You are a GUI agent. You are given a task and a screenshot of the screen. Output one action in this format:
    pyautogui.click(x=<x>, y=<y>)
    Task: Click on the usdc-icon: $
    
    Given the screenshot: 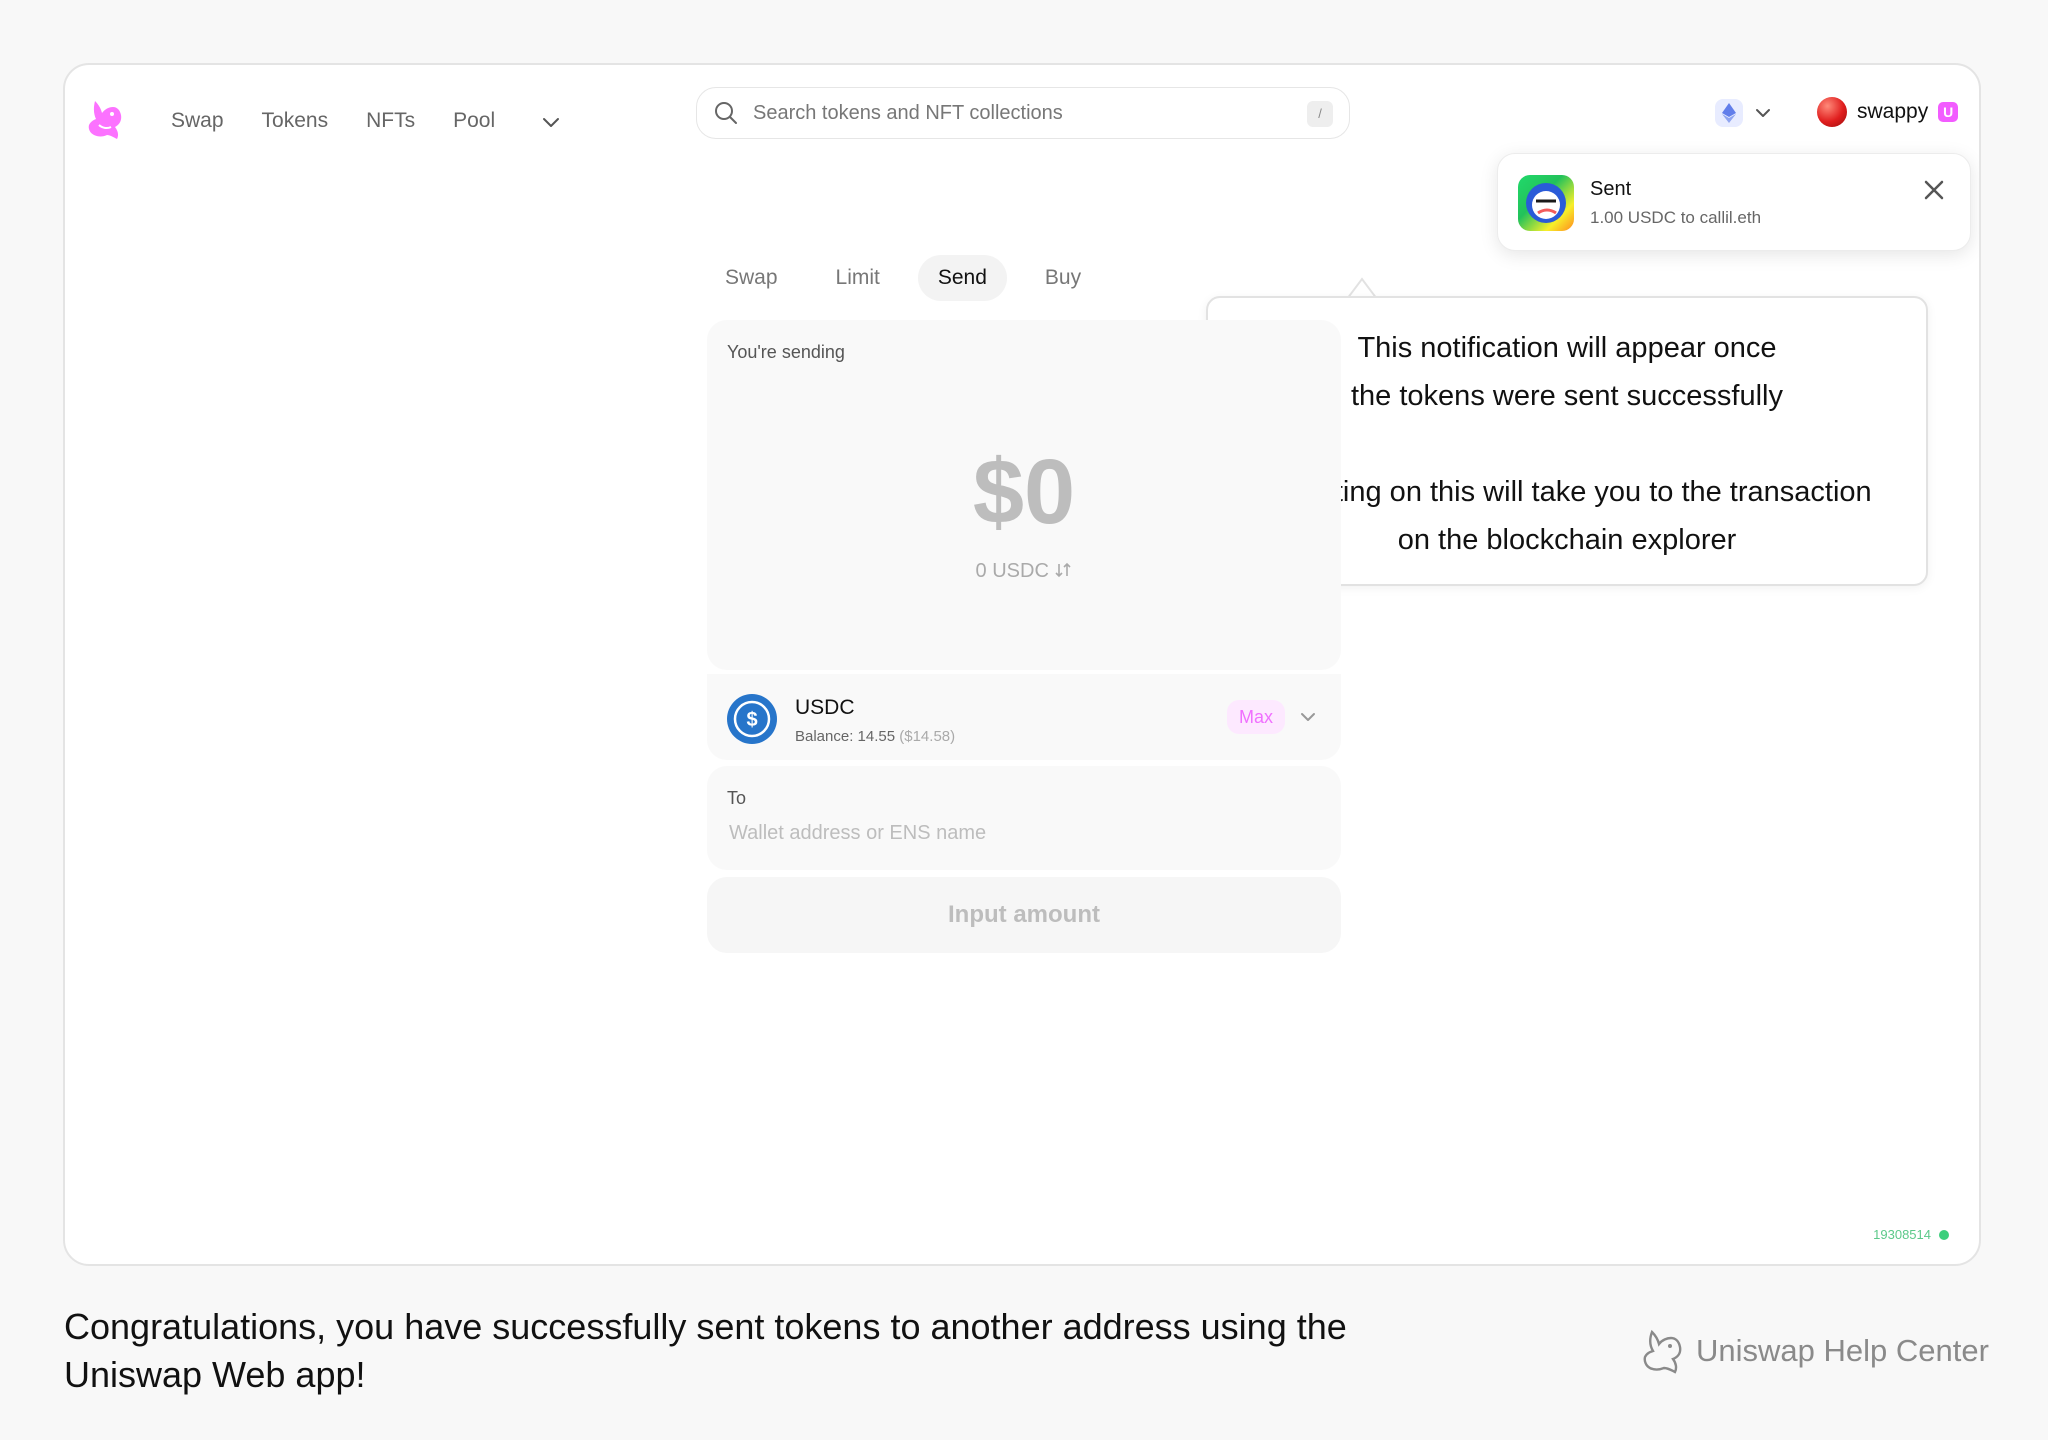 What is the action you would take?
    pyautogui.click(x=752, y=719)
    